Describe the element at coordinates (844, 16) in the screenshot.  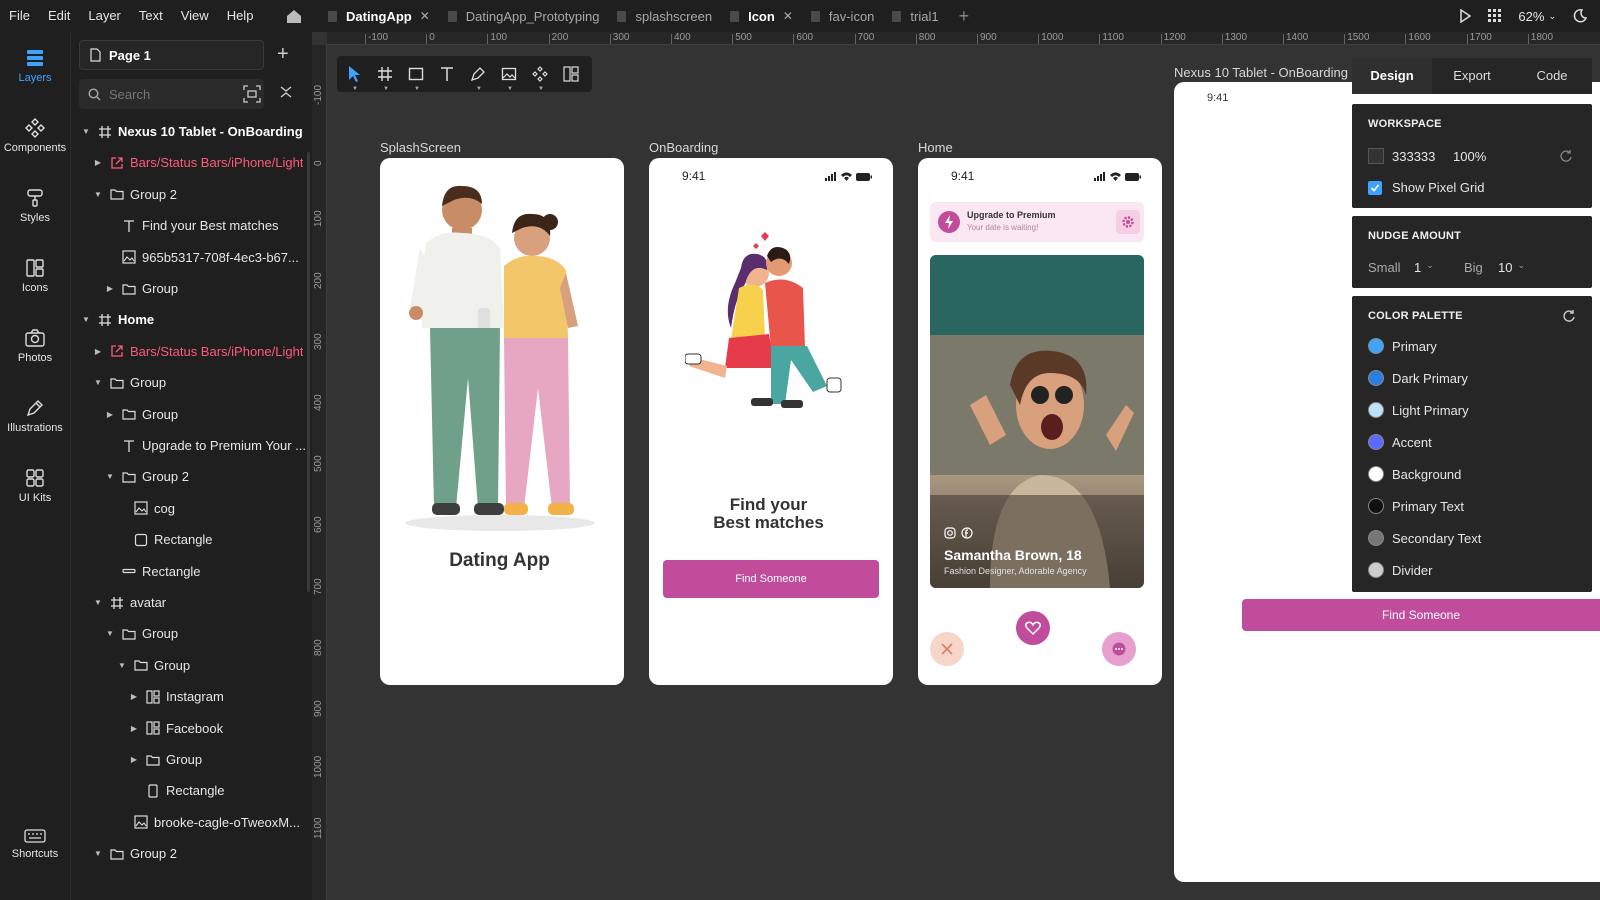
I see `tab-fav-icon: fav-icon` at that location.